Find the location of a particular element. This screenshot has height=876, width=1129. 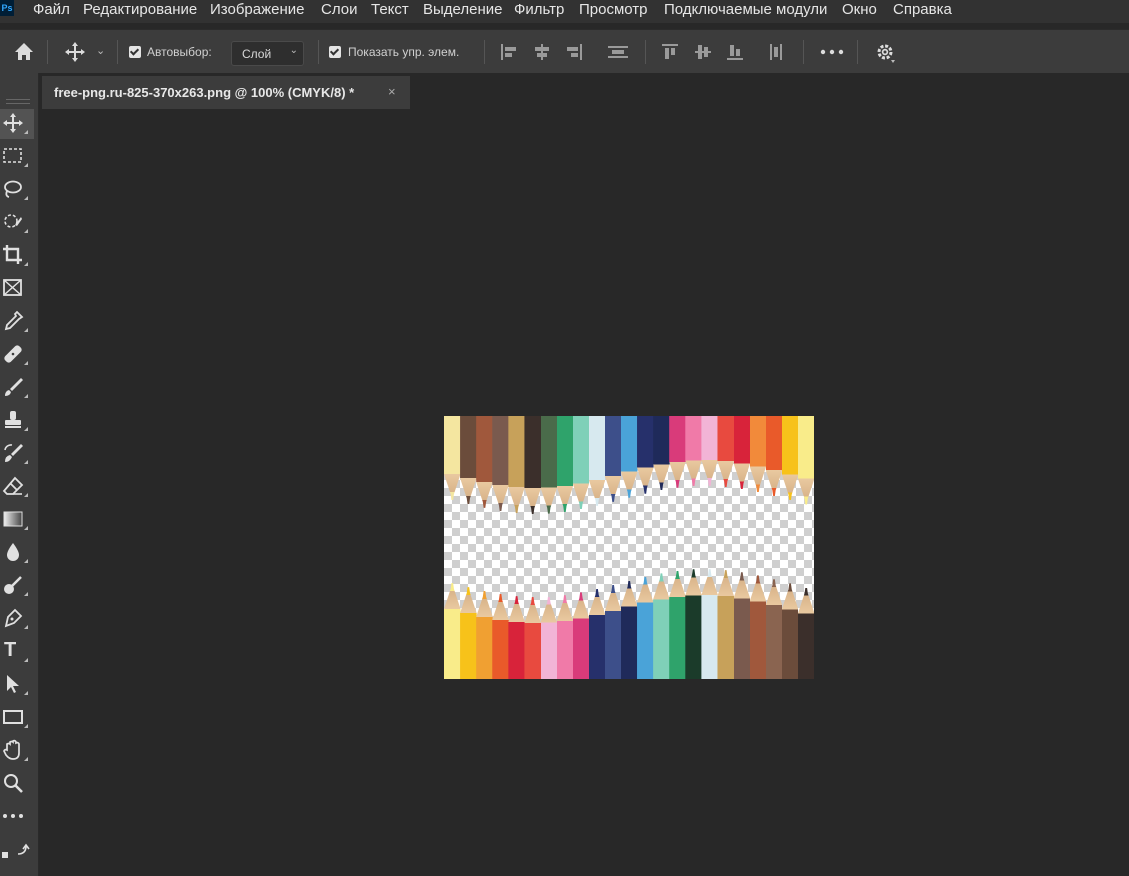

menu-help: Справка is located at coordinates (922, 9).